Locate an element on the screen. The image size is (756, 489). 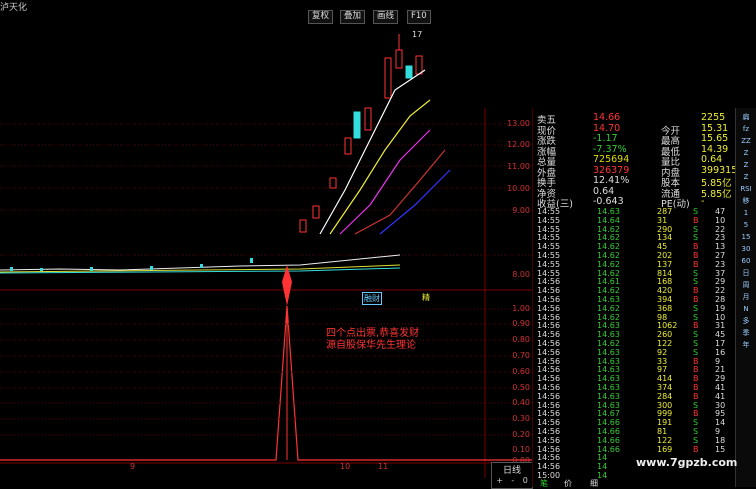
side-toolbar-item: ZZ is located at coordinates (746, 141).